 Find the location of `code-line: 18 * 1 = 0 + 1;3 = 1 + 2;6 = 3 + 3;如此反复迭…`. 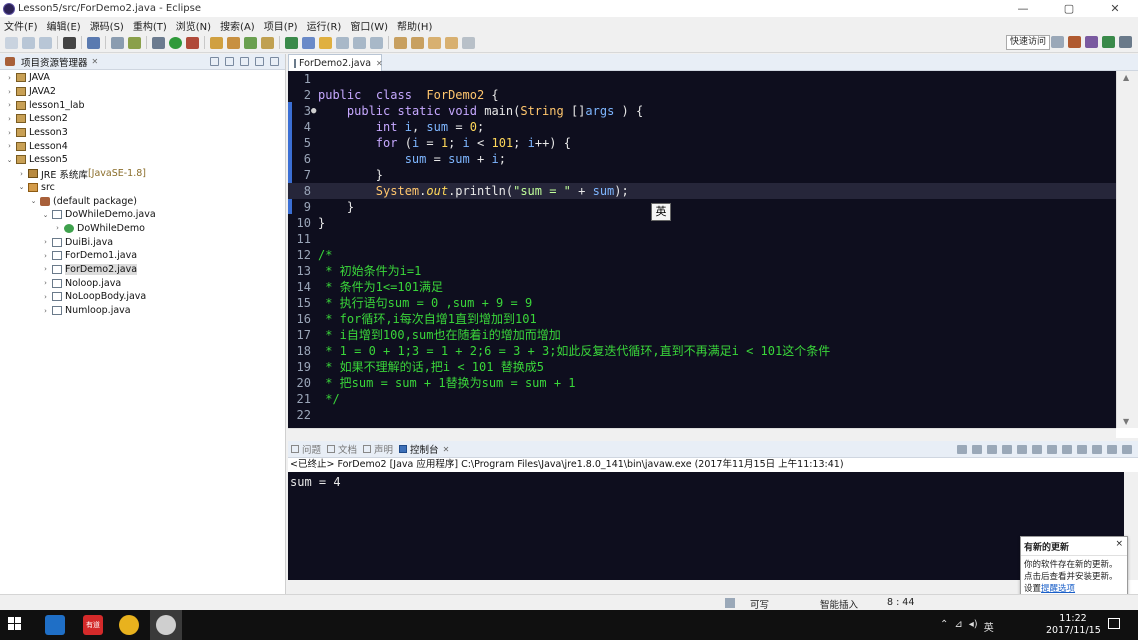

code-line: 18 * 1 = 0 + 1;3 = 1 + 2;6 = 3 + 3;如此反复迭… is located at coordinates (702, 351).